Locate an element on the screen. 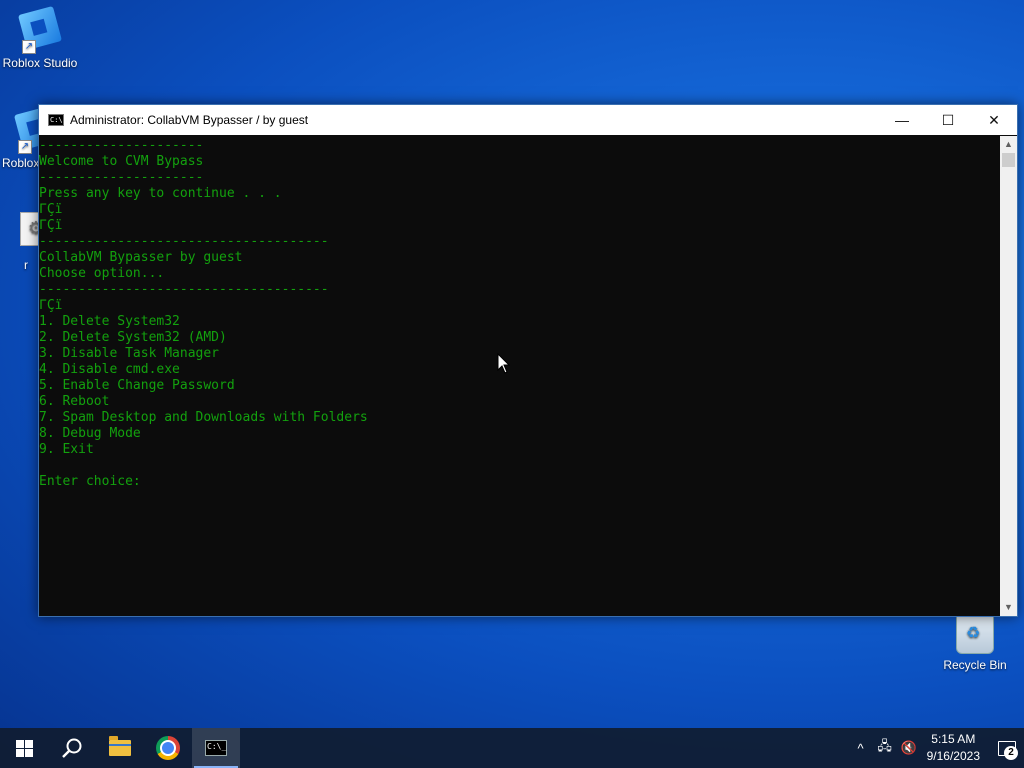 This screenshot has width=1024, height=768. maximize-button: ☐ is located at coordinates (948, 120).